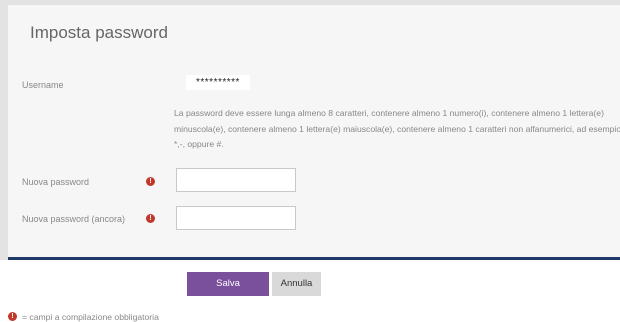 The width and height of the screenshot is (620, 322). What do you see at coordinates (296, 284) in the screenshot?
I see `cancel-button: Annulla` at bounding box center [296, 284].